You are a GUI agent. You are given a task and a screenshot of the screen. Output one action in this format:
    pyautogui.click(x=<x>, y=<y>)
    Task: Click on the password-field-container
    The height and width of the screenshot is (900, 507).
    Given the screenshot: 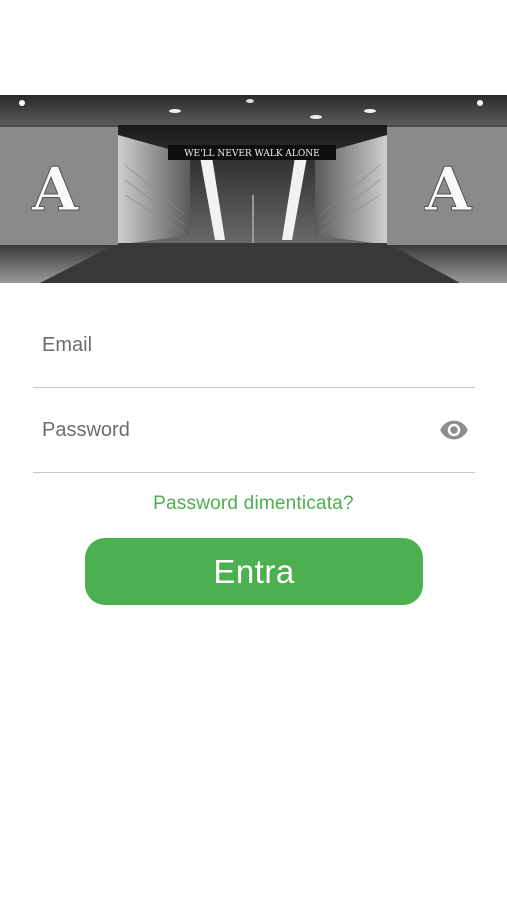 What is the action you would take?
    pyautogui.click(x=254, y=430)
    